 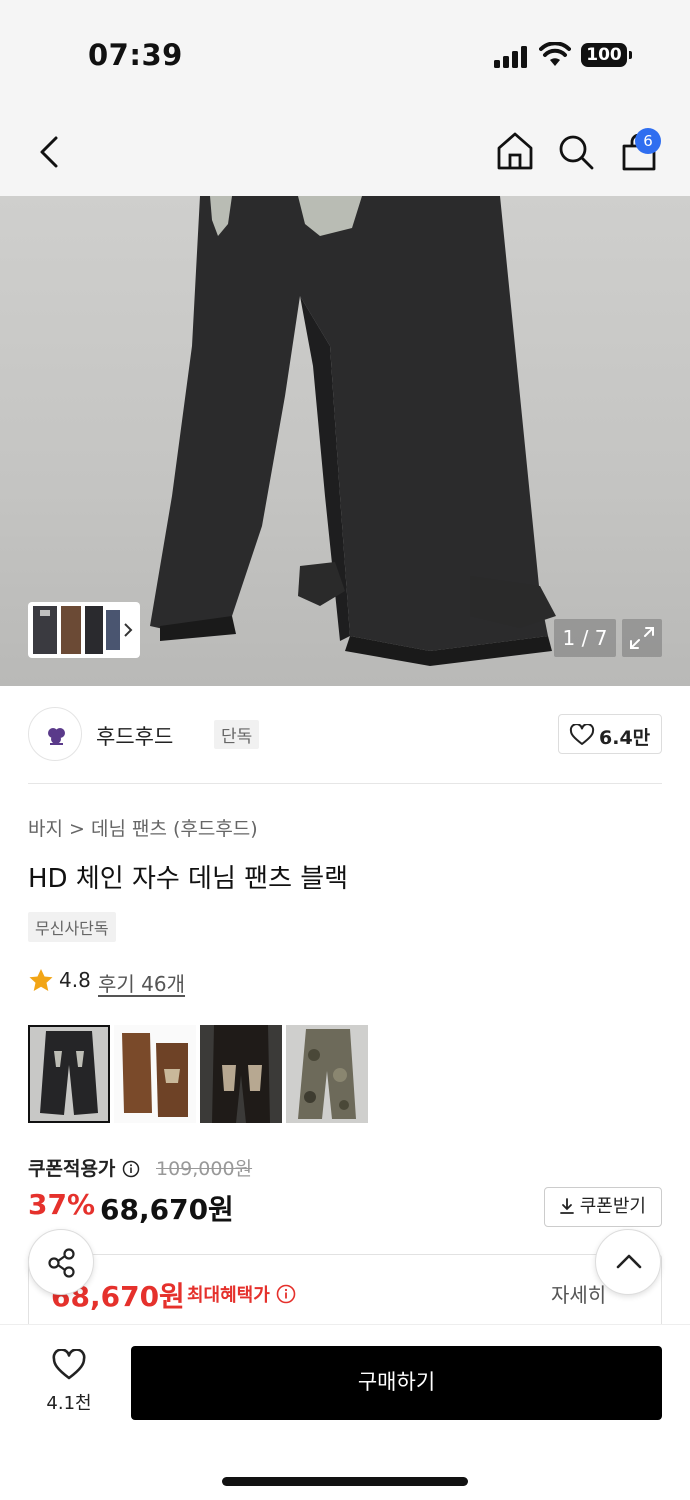 I want to click on sale-price: 68,670원, so click(x=167, y=1209).